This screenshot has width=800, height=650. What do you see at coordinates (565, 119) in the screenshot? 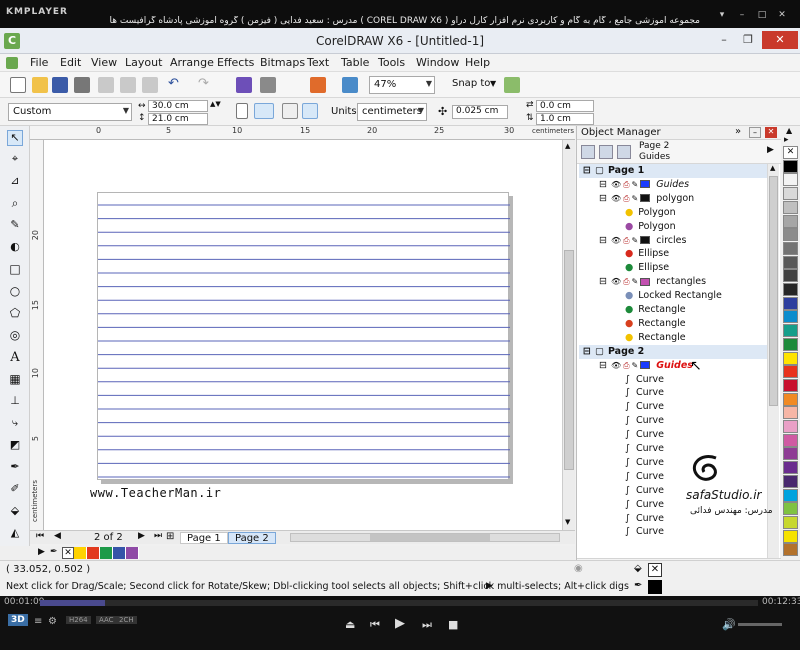
I see `duplicate-y-input: 1.0 cm` at bounding box center [565, 119].